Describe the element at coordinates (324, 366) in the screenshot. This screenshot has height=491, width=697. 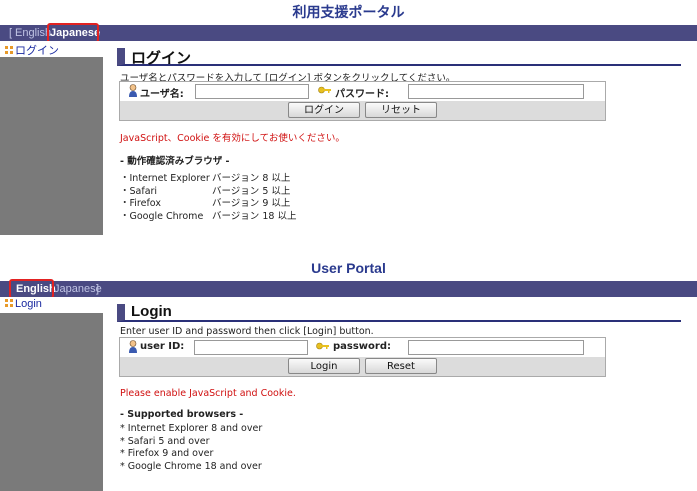
I see `login-button: Login` at that location.